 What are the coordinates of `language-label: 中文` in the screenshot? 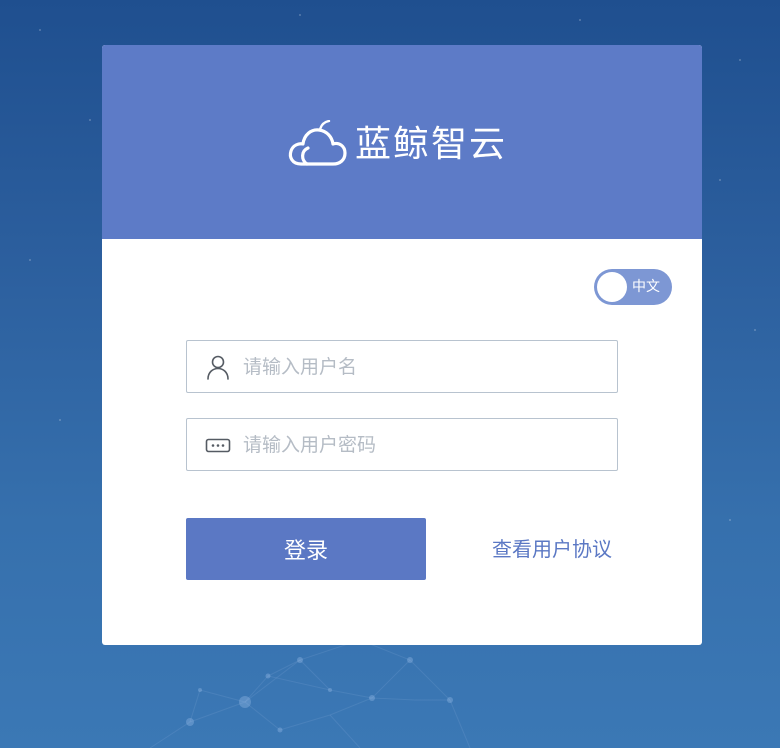 It's located at (646, 287).